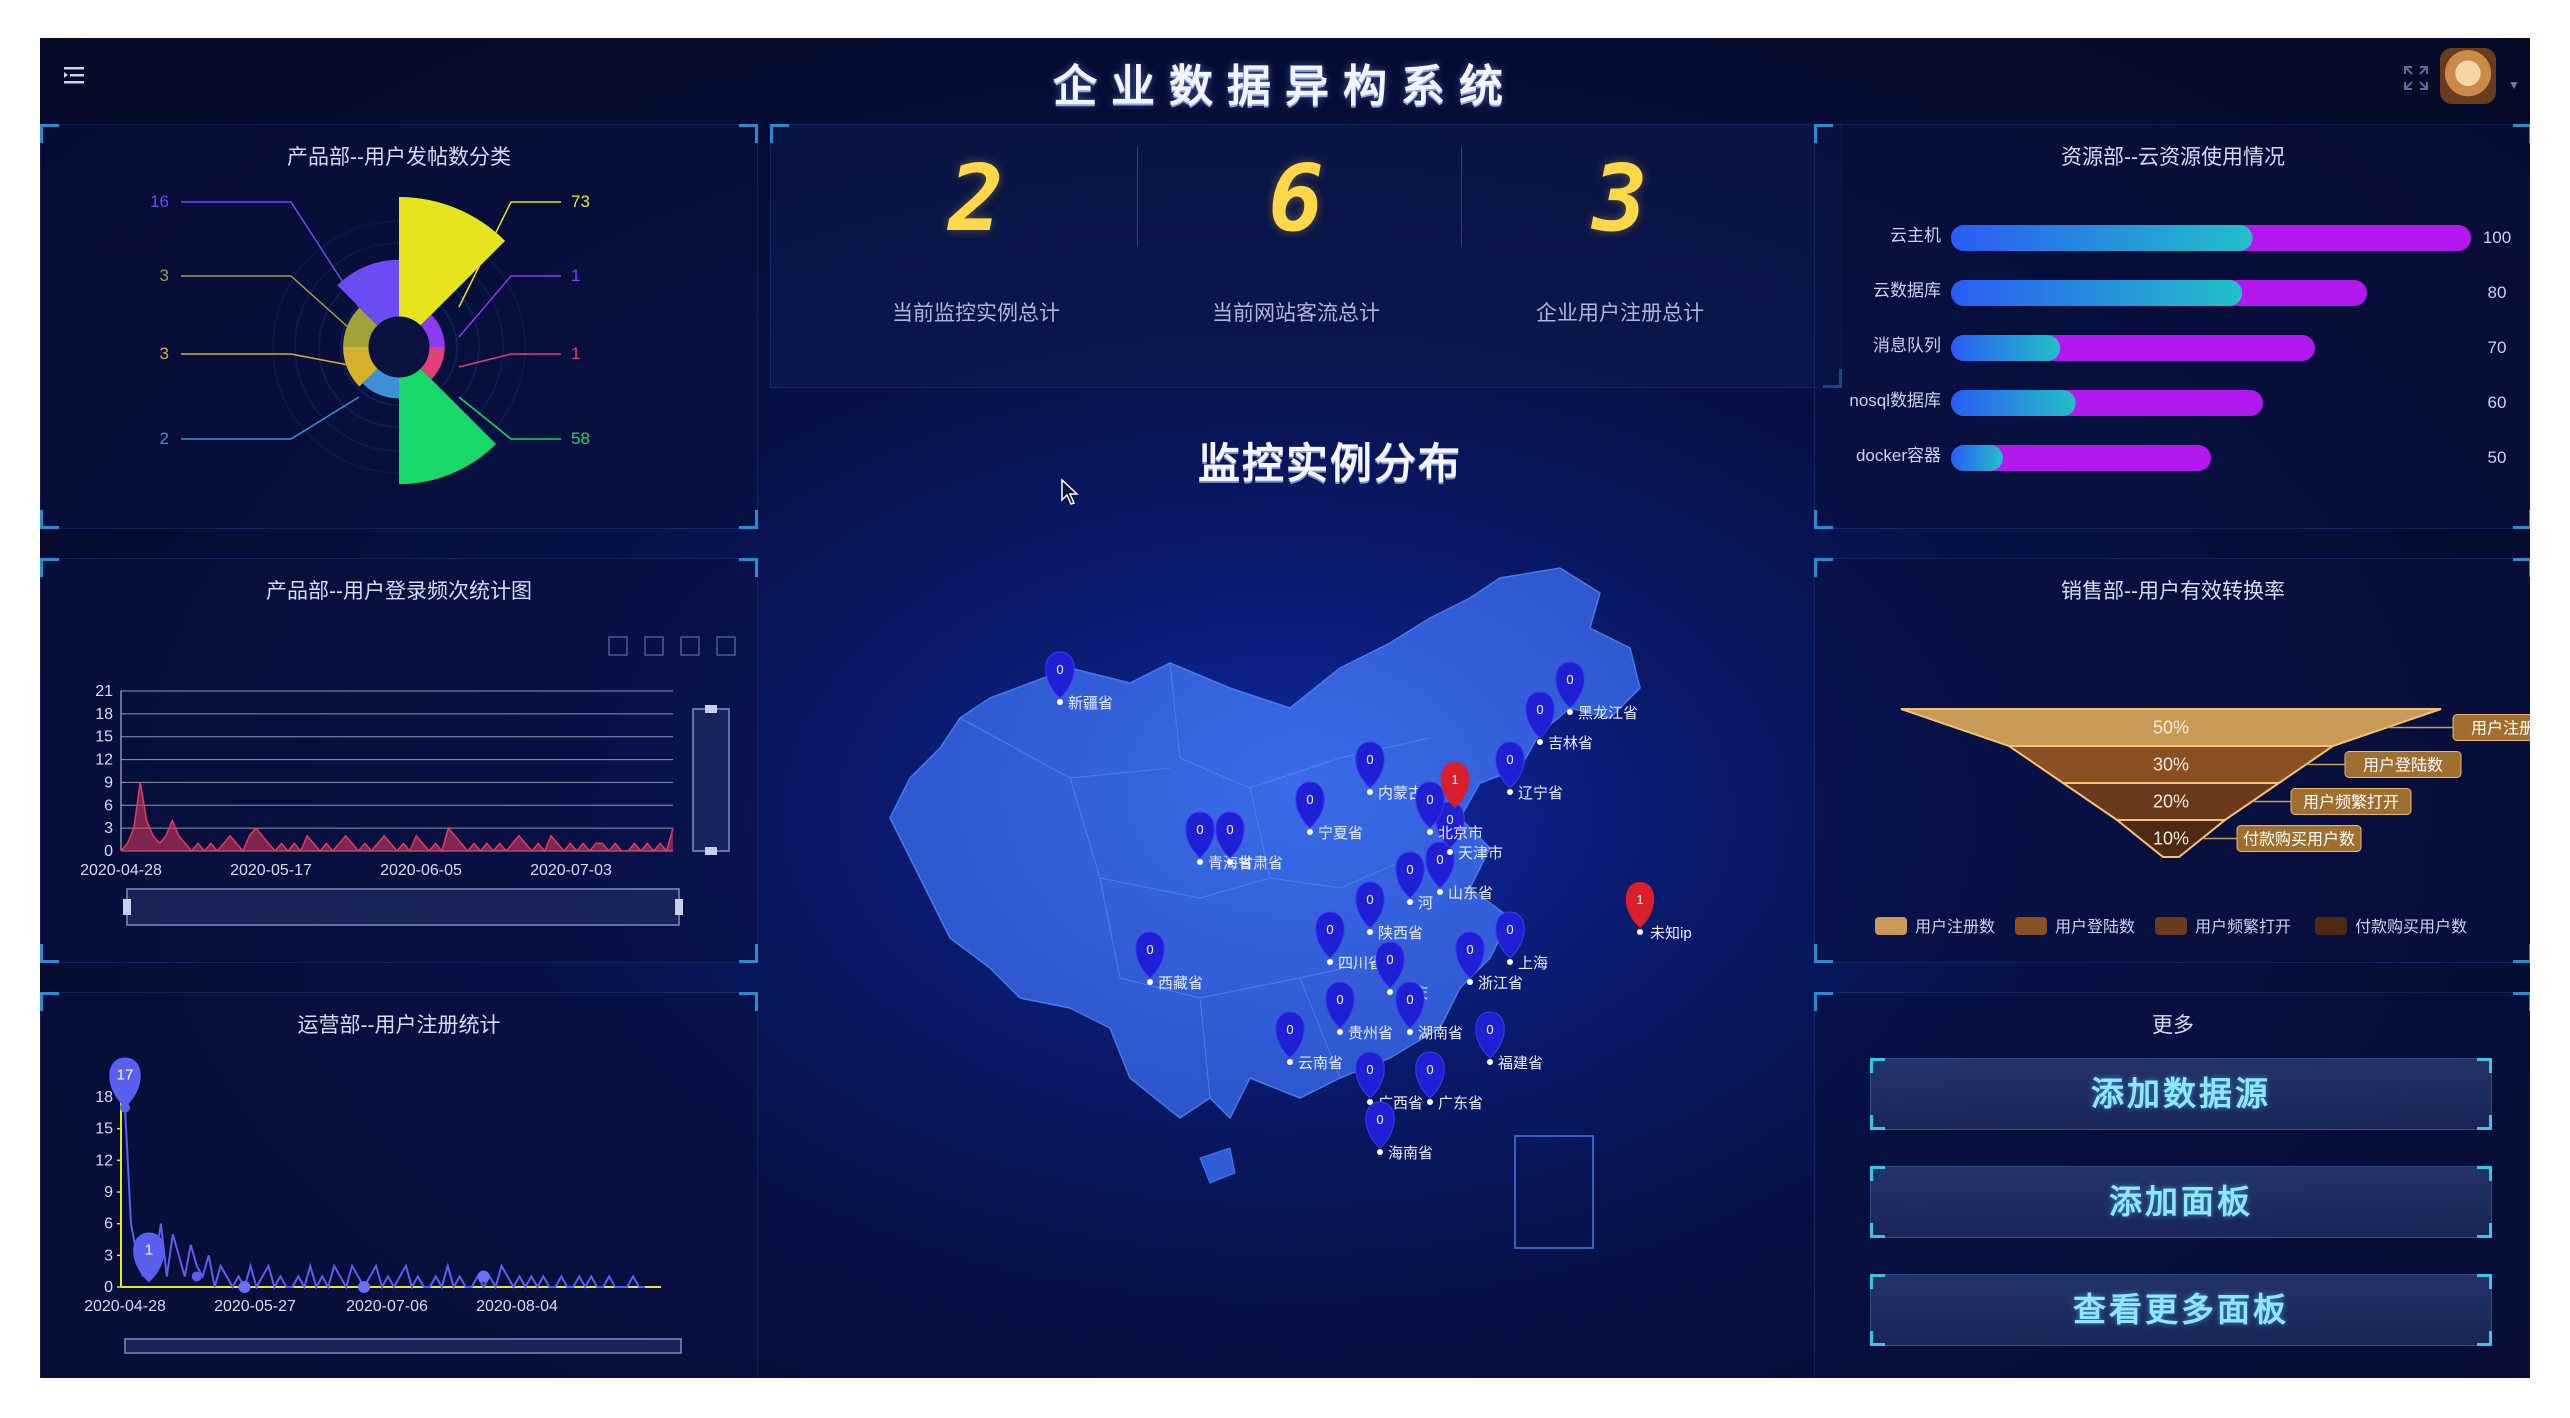 The width and height of the screenshot is (2570, 1418). Describe the element at coordinates (1260, 863) in the screenshot. I see `svg-text: 甘肃省` at that location.